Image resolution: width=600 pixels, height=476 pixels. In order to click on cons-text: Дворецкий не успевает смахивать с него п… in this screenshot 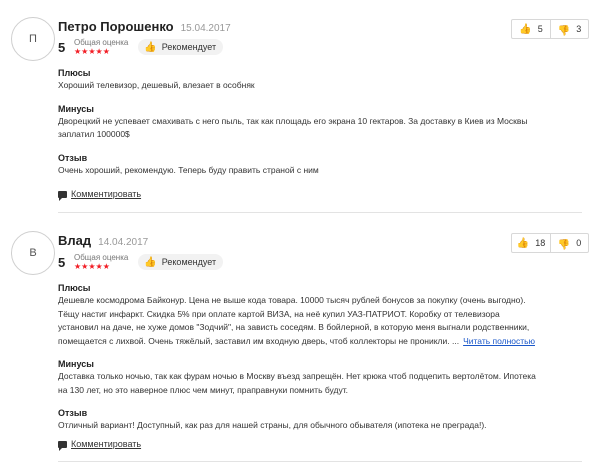, I will do `click(293, 127)`.